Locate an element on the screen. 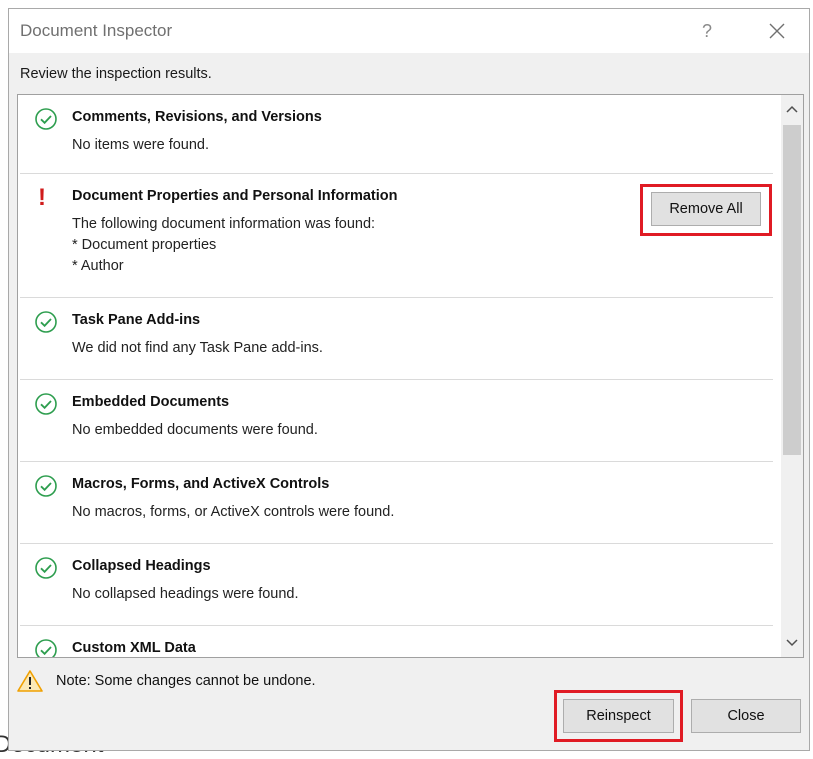  result-title: Comments, Revisions, and Versions is located at coordinates (197, 117).